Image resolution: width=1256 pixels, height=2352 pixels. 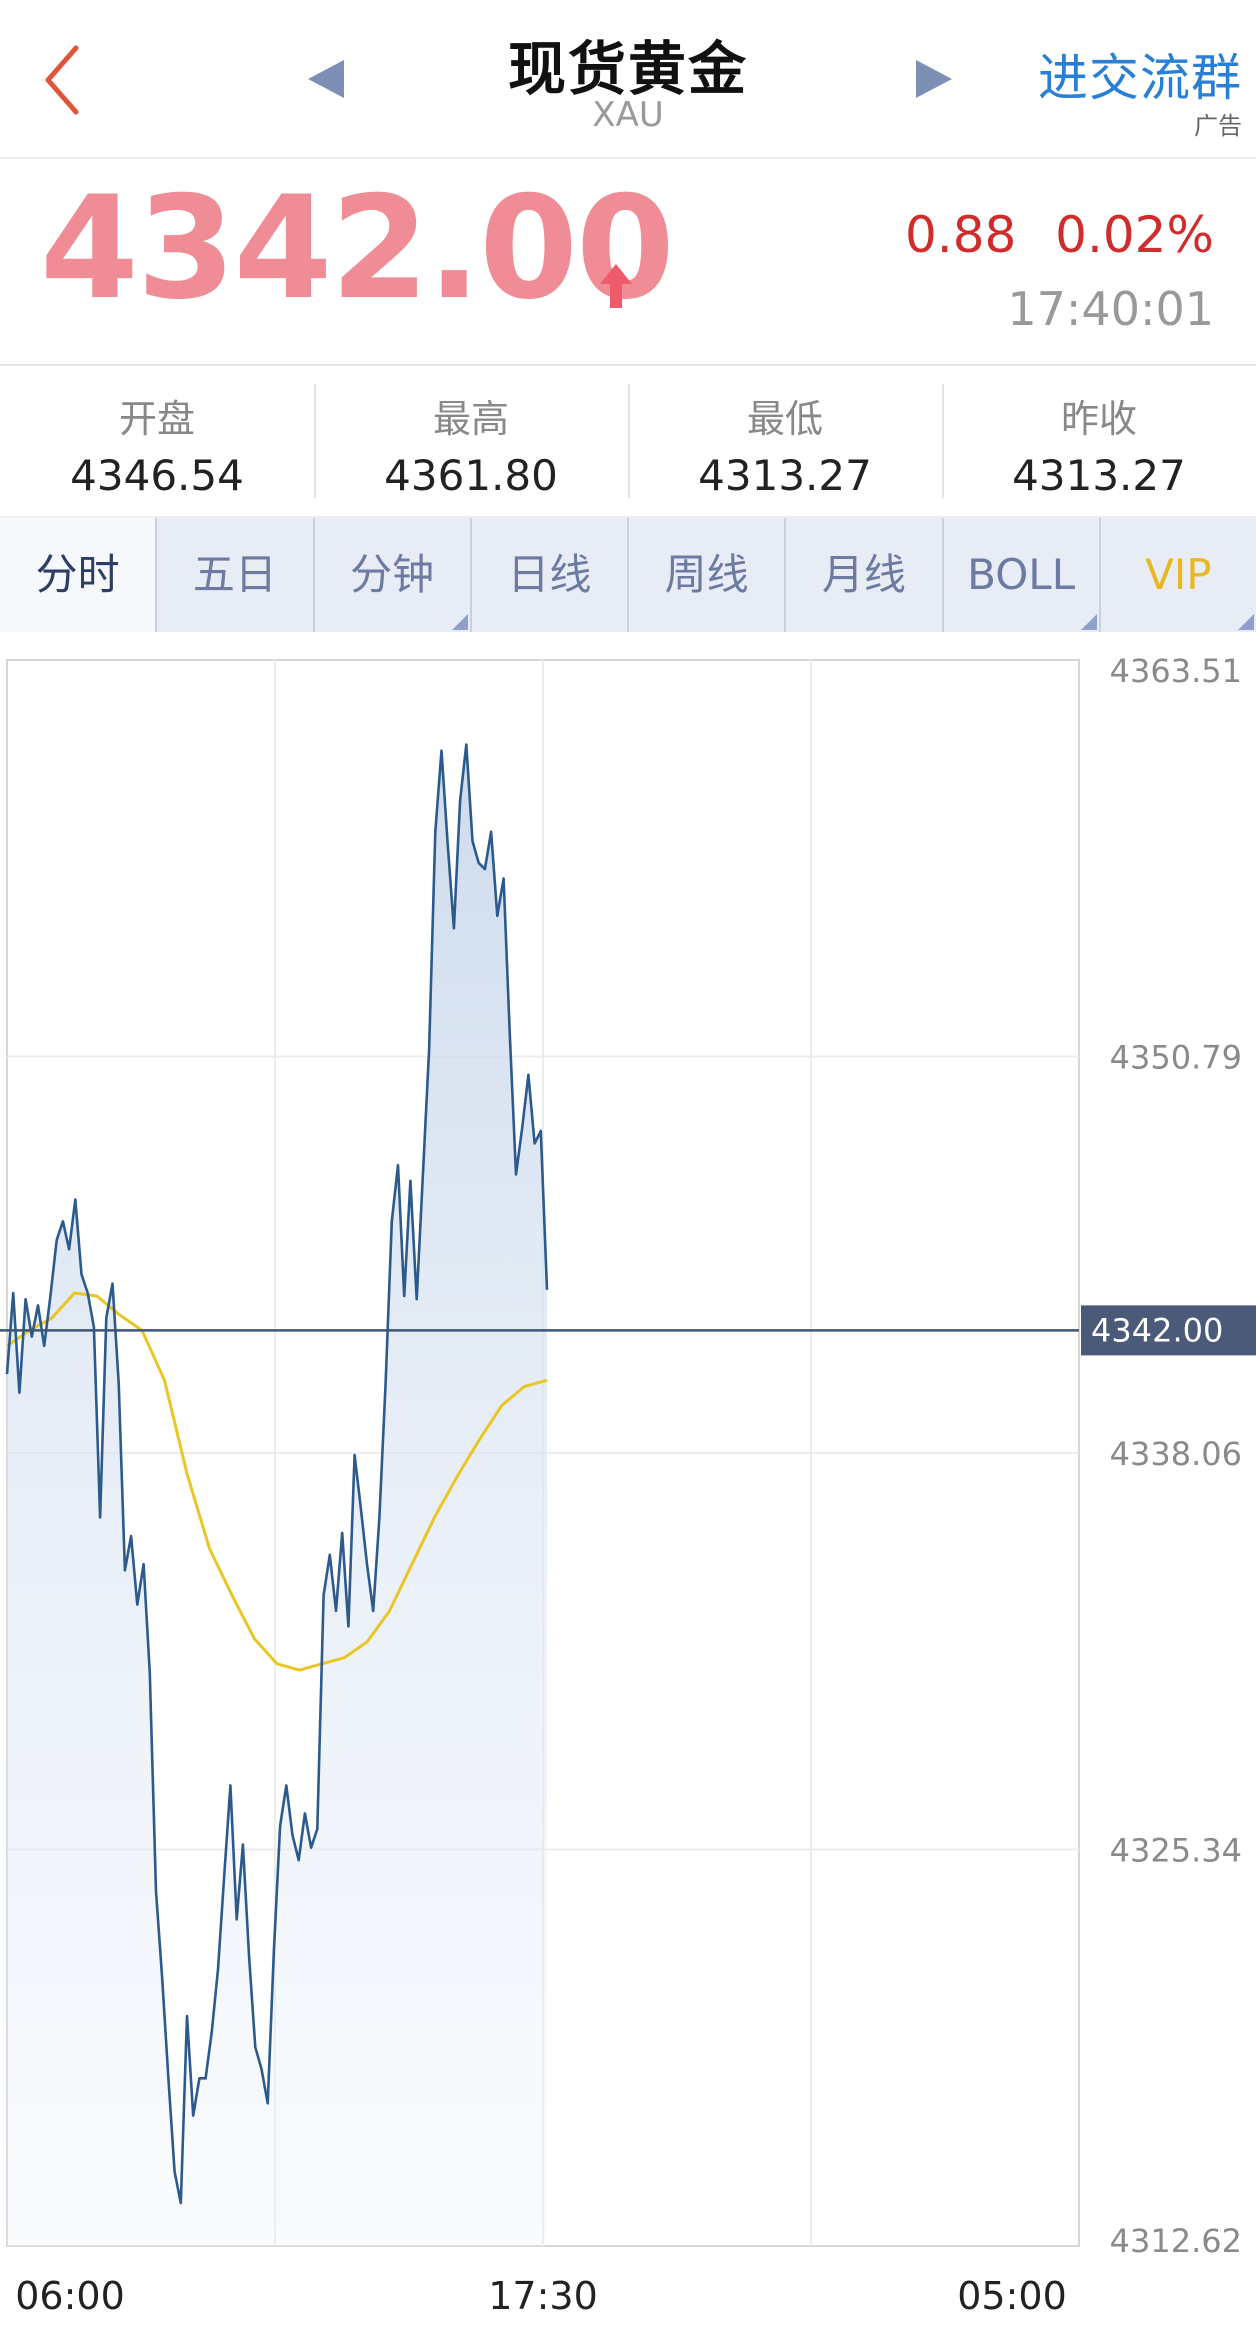 I want to click on tab-intraday: 分时, so click(x=78, y=575).